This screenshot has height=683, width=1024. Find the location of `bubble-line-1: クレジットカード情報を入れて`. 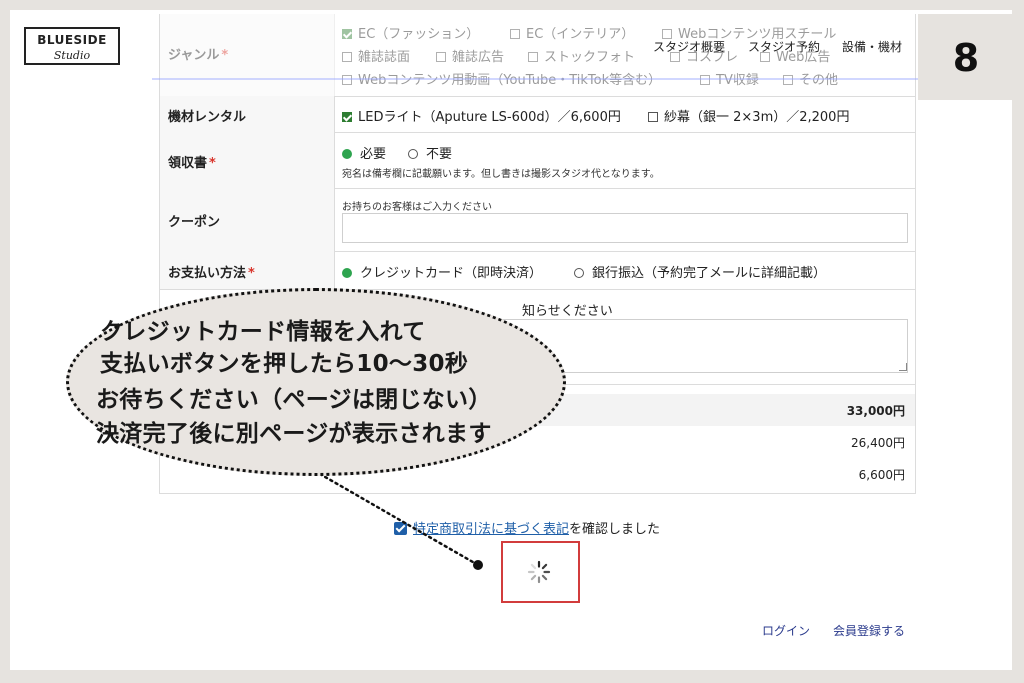

bubble-line-1: クレジットカード情報を入れて is located at coordinates (263, 332).